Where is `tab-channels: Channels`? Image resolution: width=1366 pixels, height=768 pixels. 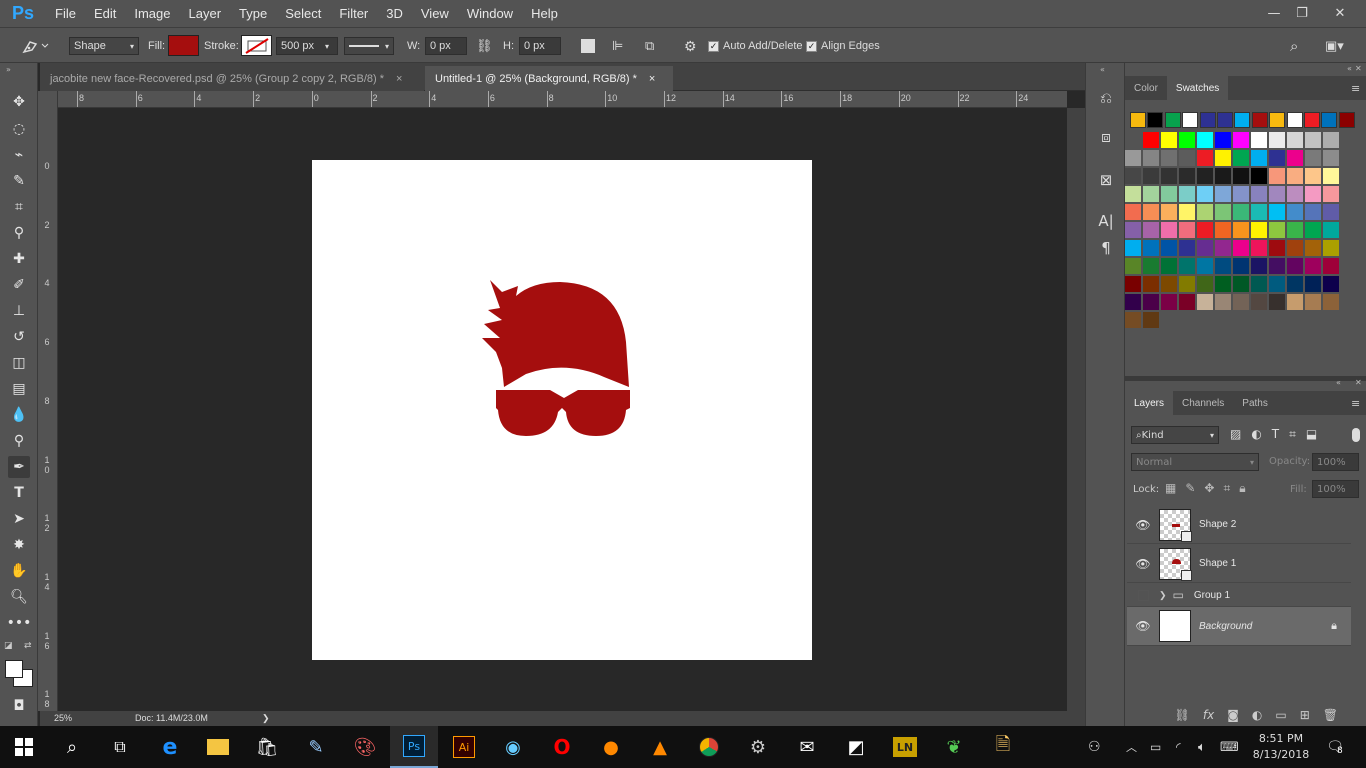
tab-channels: Channels is located at coordinates (1203, 403).